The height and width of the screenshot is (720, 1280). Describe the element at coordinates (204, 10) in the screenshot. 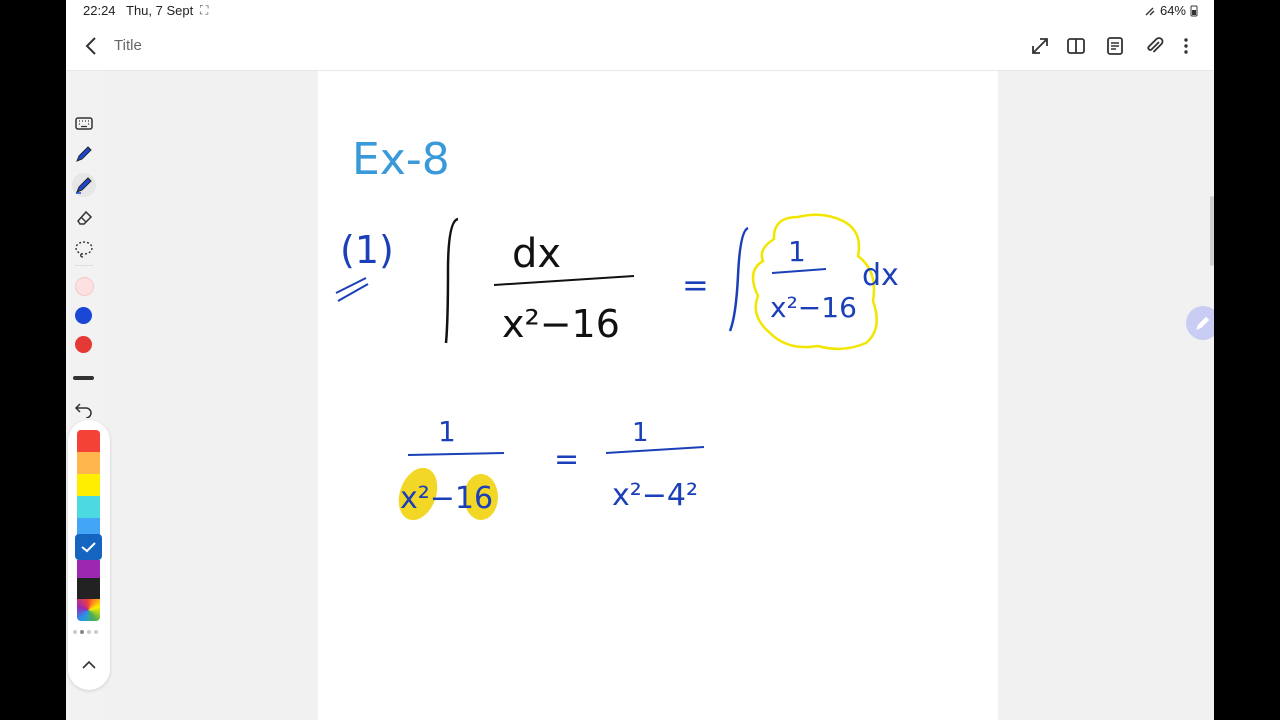

I see `screen-record-icon: ⛶` at that location.